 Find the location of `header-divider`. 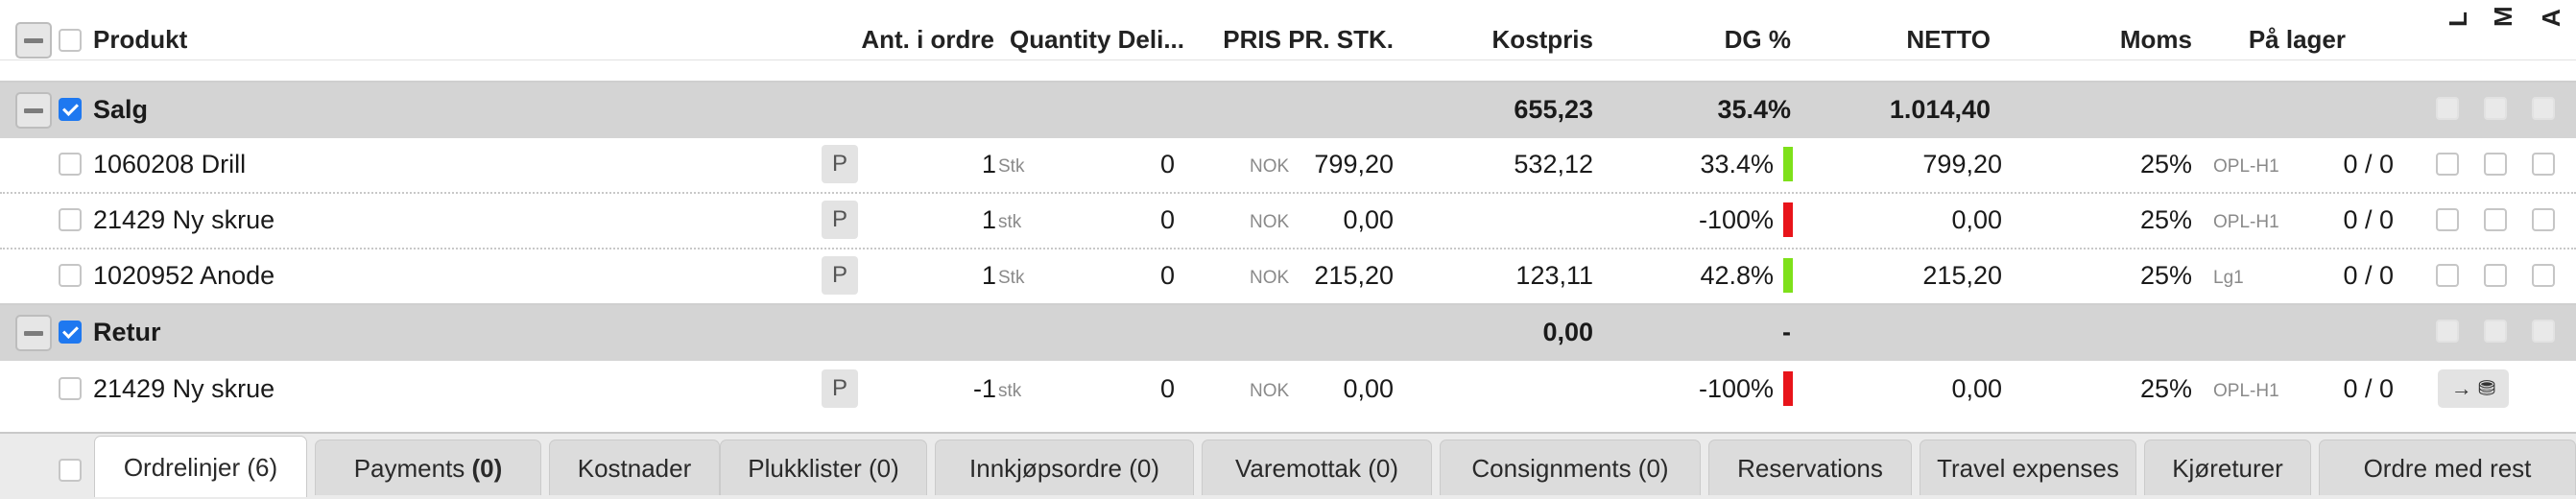

header-divider is located at coordinates (1288, 59).